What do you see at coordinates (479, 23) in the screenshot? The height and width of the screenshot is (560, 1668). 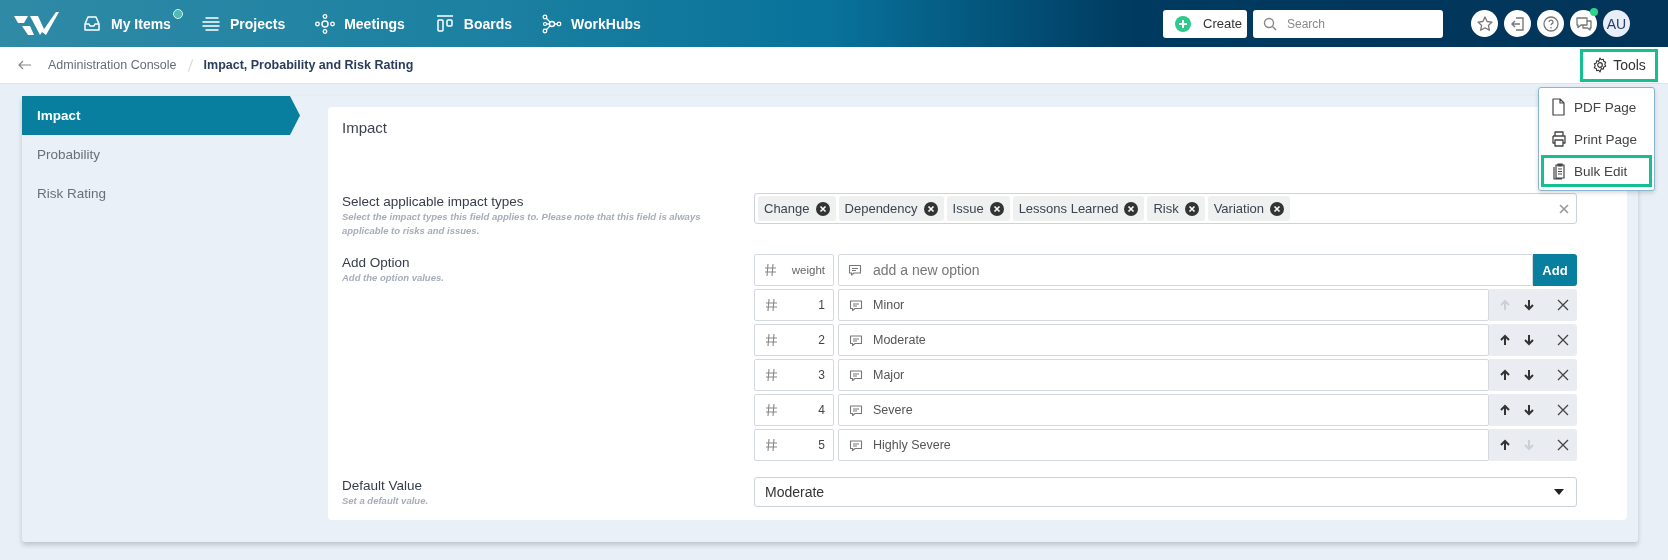 I see `nav-link: Boards` at bounding box center [479, 23].